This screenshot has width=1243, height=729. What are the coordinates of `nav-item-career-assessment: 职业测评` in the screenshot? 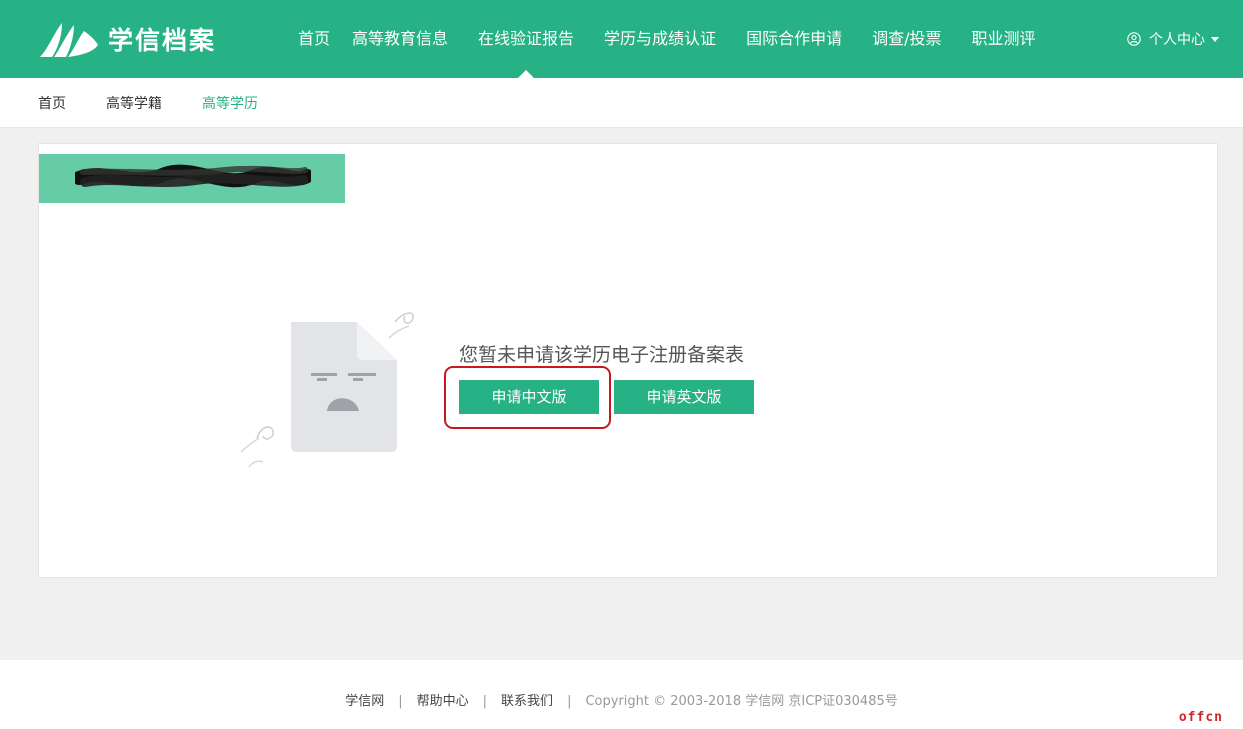 It's located at (1003, 39).